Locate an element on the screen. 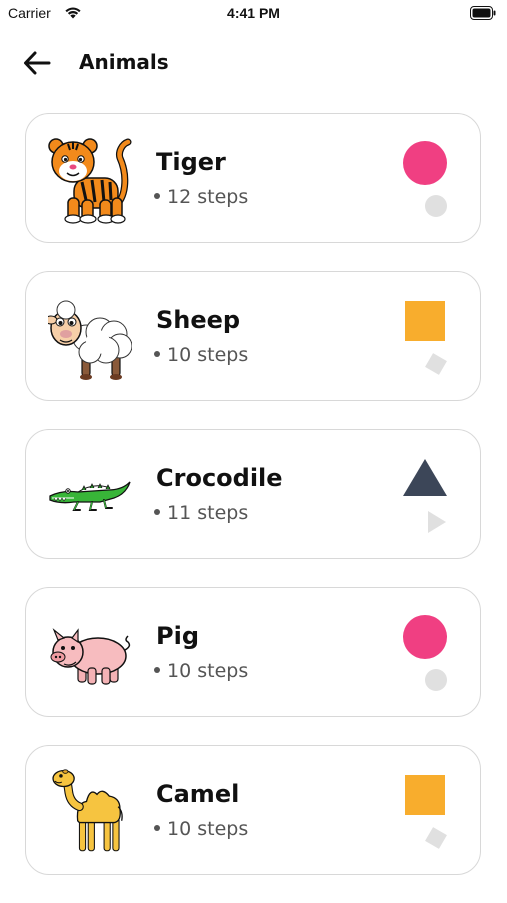 Image resolution: width=507 pixels, height=903 pixels. back-button is located at coordinates (37, 63).